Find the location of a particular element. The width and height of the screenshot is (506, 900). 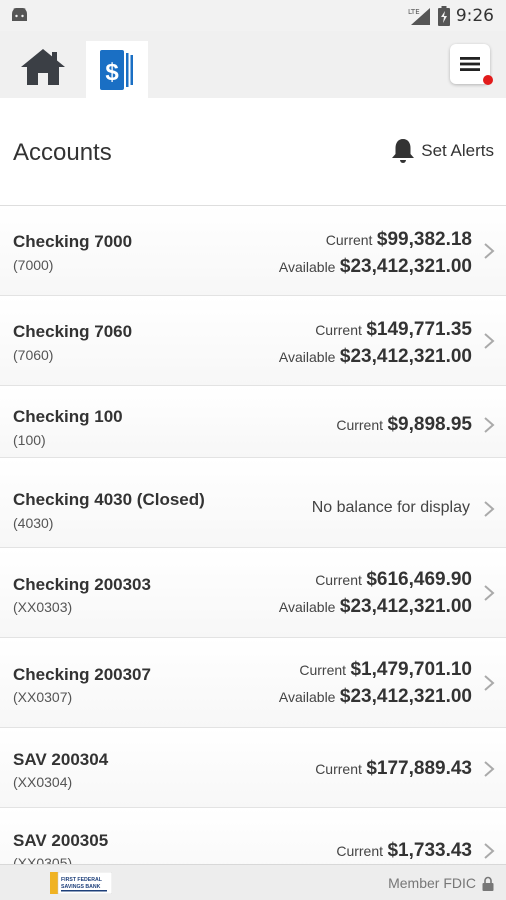

no-balance-text: No balance for display is located at coordinates (390, 507).